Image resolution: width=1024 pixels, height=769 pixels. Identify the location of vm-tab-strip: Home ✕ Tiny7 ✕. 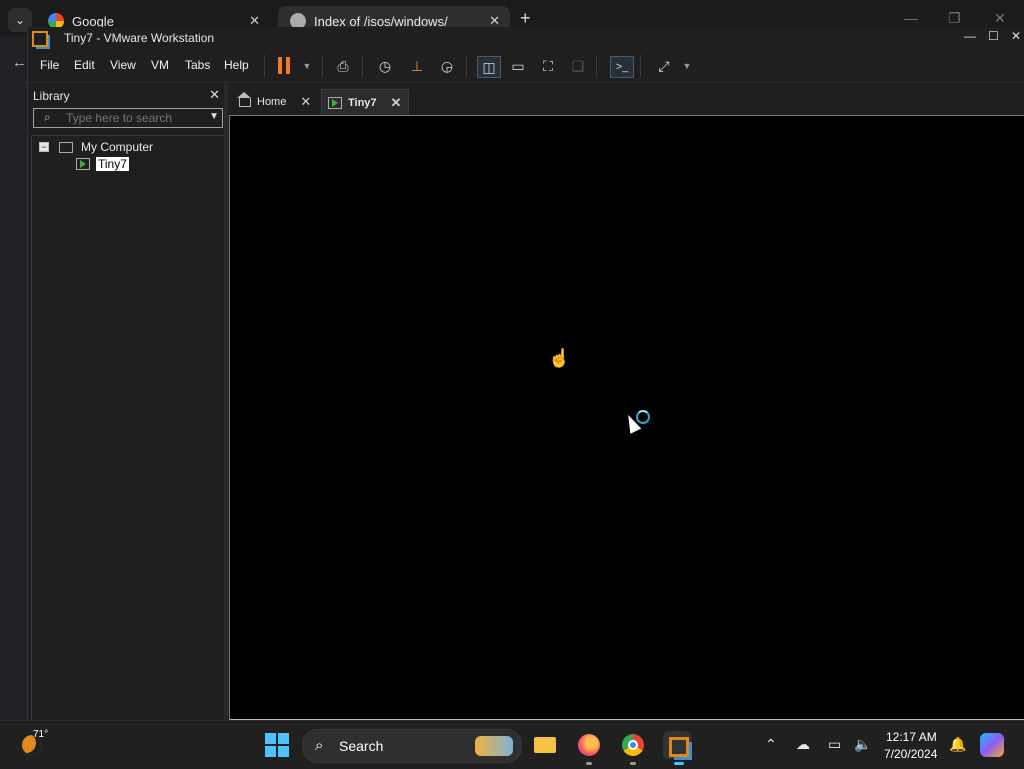
(626, 100).